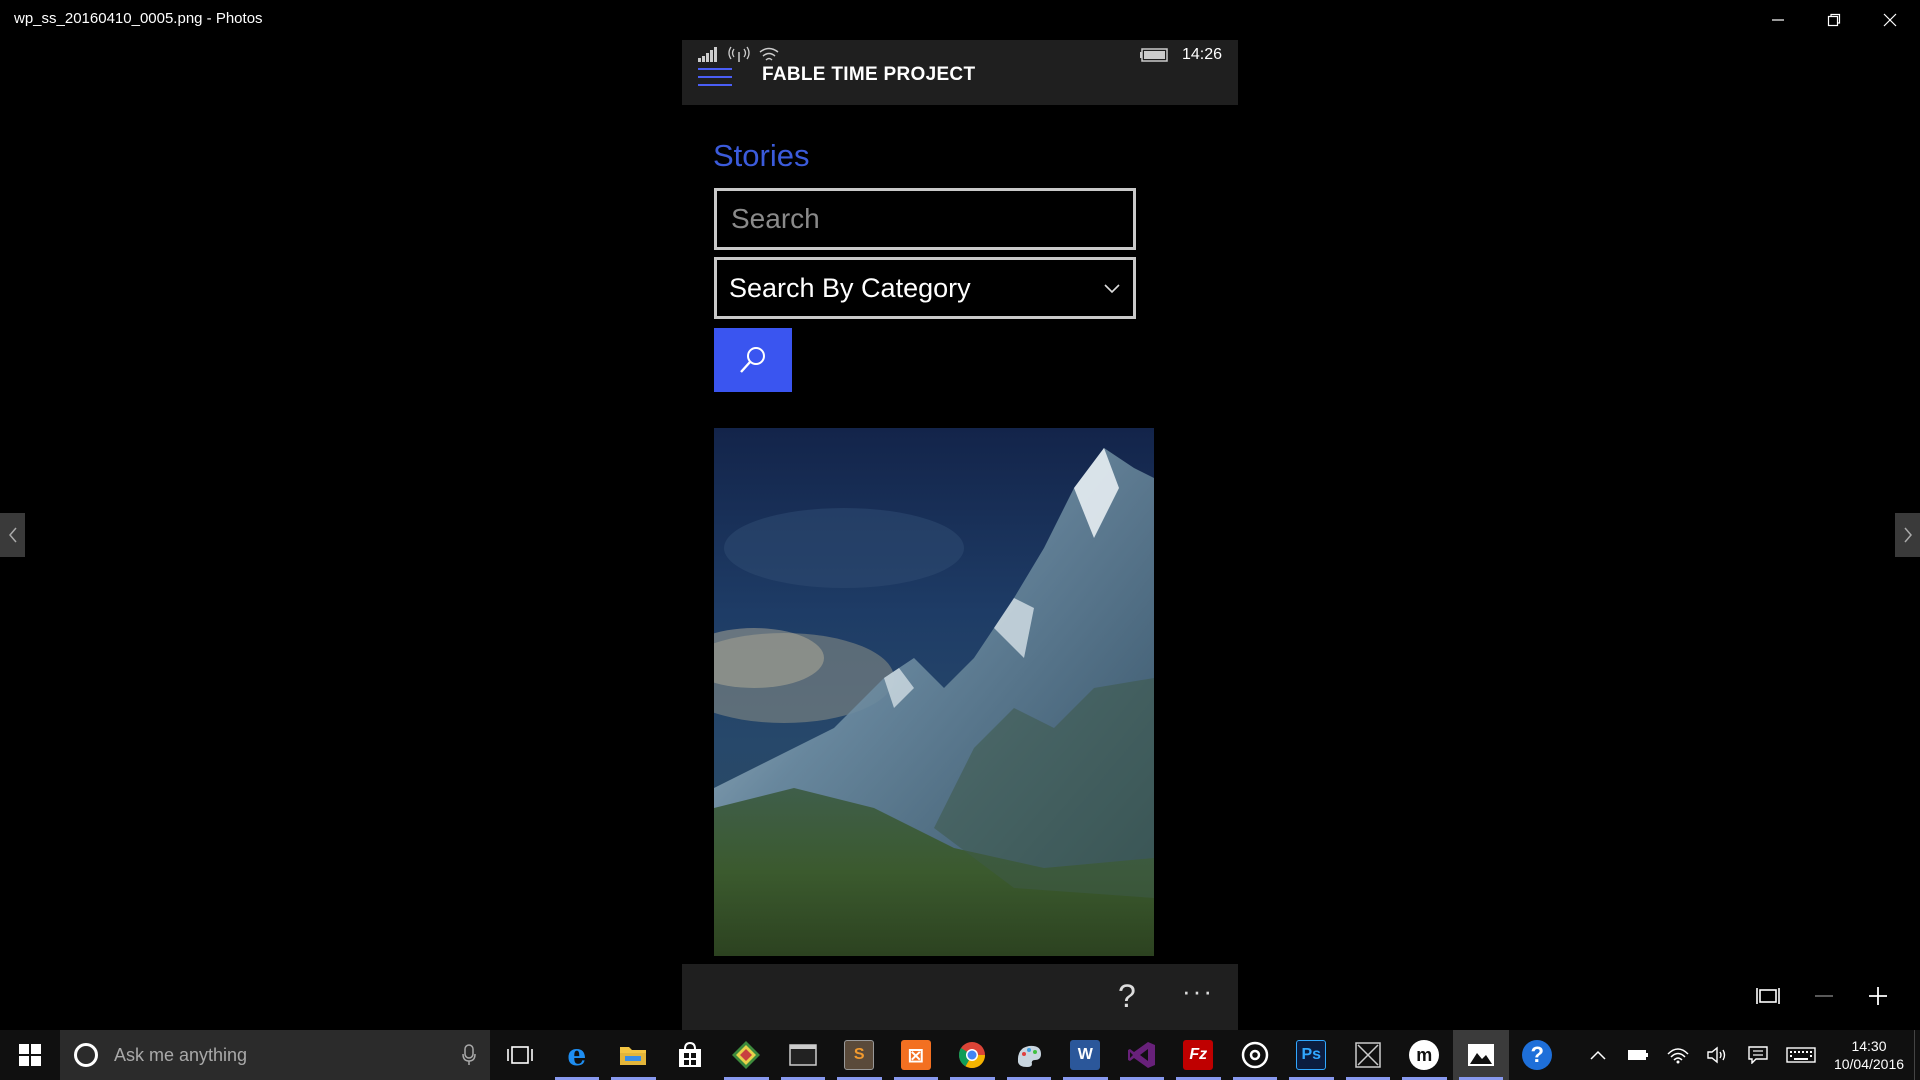 The image size is (1920, 1080). I want to click on edge-icon: e, so click(577, 1055).